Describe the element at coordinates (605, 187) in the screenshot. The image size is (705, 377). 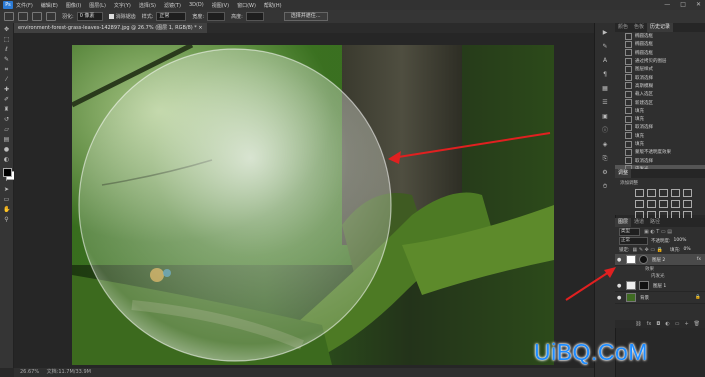
I see `timeline-icon: ⏱` at that location.